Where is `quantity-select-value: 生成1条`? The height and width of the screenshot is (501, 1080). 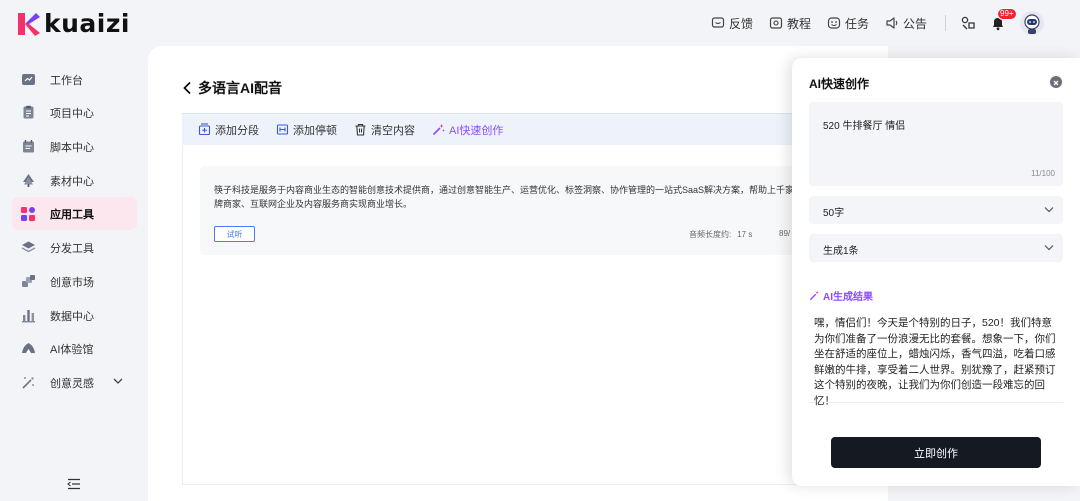 quantity-select-value: 生成1条 is located at coordinates (841, 251).